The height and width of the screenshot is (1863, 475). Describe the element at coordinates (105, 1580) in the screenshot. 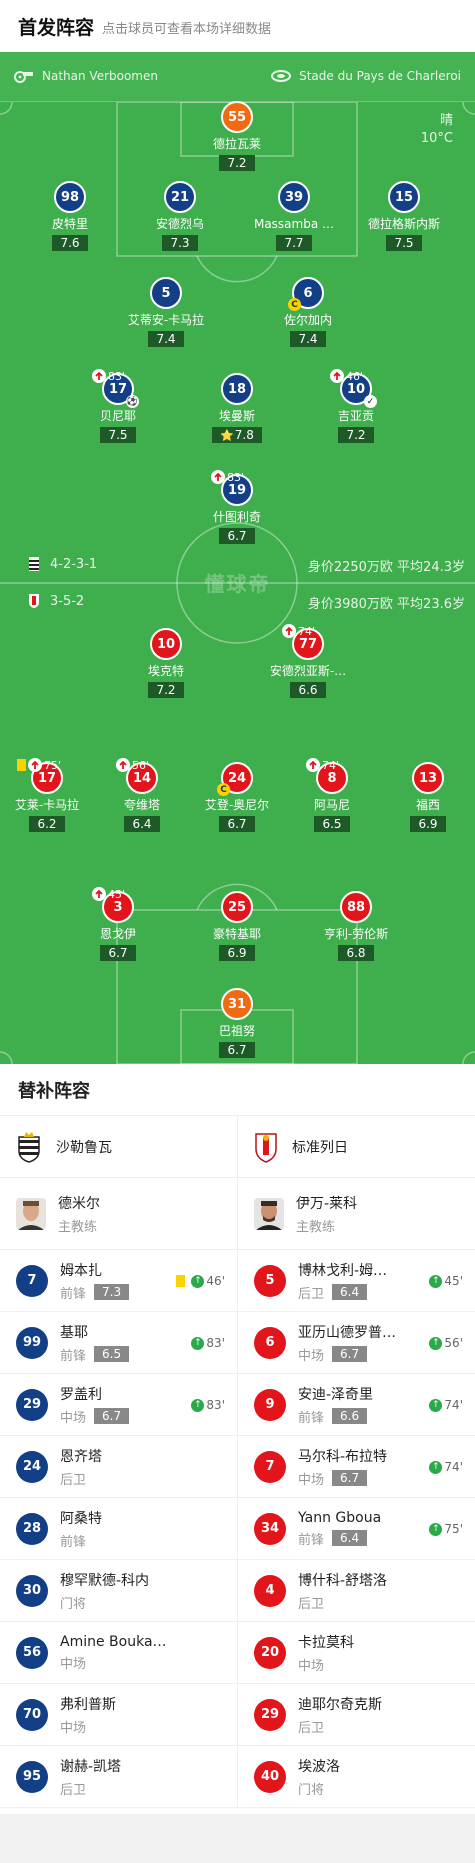

I see `sub-name: 穆罕默德-科内` at that location.